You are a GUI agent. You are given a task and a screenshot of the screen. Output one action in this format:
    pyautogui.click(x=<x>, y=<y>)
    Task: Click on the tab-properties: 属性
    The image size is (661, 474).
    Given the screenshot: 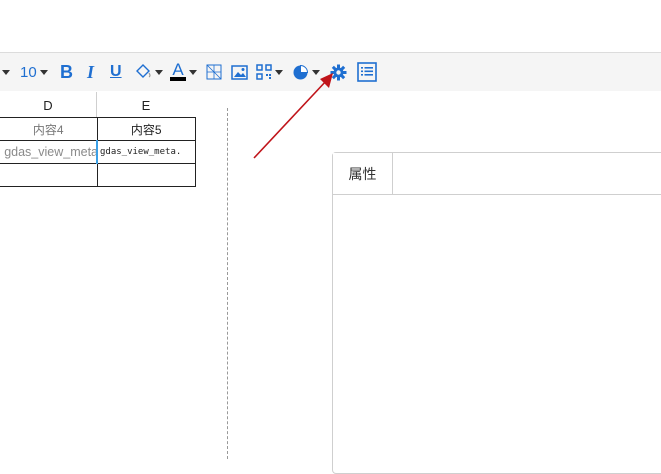 What is the action you would take?
    pyautogui.click(x=363, y=173)
    